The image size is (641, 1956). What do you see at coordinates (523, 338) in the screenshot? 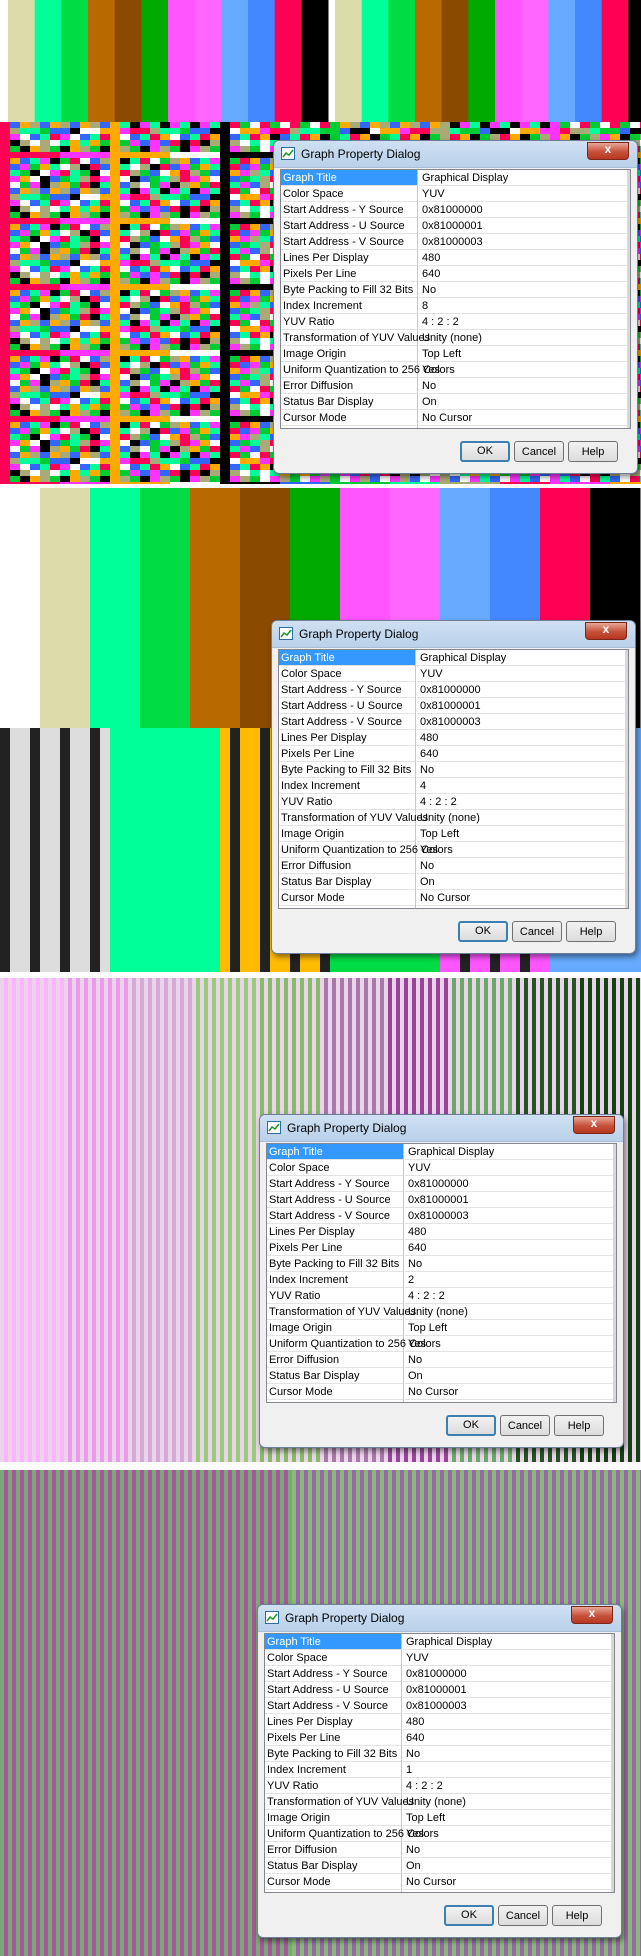
I see `property-value: Unity (none)` at bounding box center [523, 338].